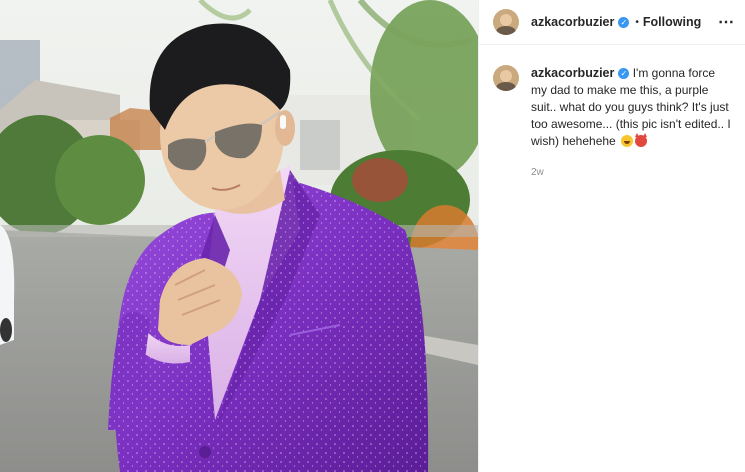  Describe the element at coordinates (624, 74) in the screenshot. I see `caption-verified-badge-icon: ✓` at that location.